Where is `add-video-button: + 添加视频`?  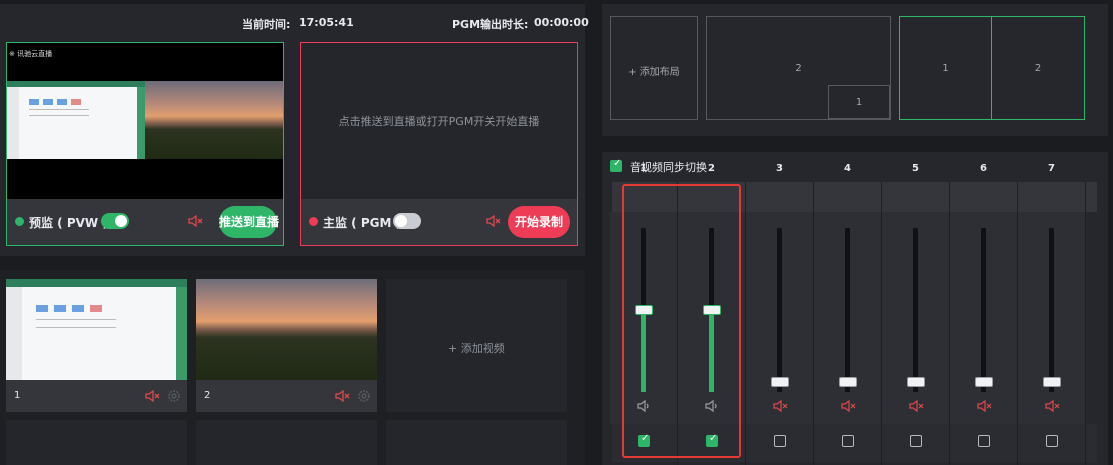 add-video-button: + 添加视频 is located at coordinates (476, 345).